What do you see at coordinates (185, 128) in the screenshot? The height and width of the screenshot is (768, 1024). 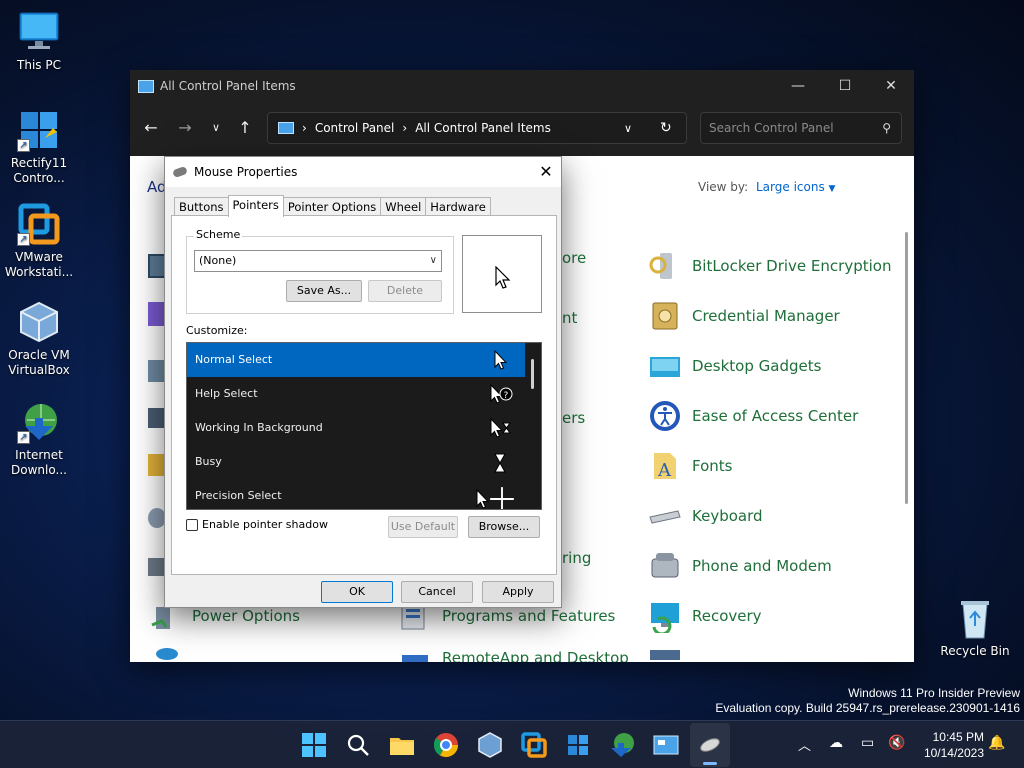 I see `forward-button: →` at bounding box center [185, 128].